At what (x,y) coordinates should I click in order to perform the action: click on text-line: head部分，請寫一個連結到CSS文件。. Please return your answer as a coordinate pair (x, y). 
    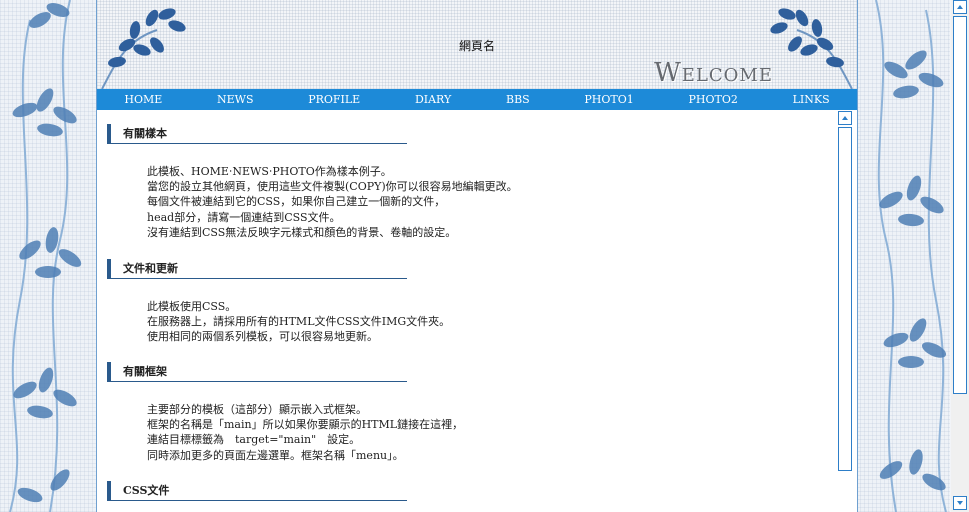
    Looking at the image, I should click on (244, 217).